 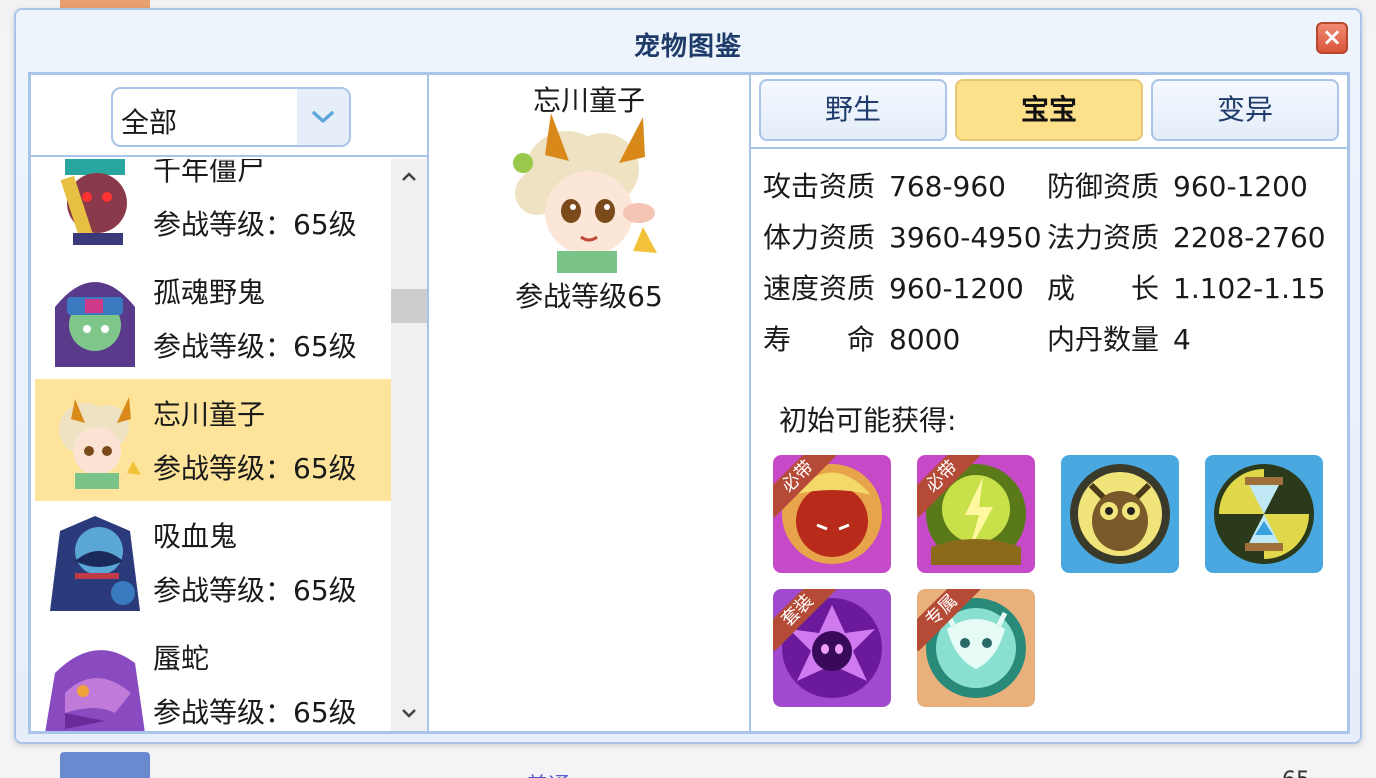 What do you see at coordinates (819, 186) in the screenshot?
I see `stat-label: 攻击资质` at bounding box center [819, 186].